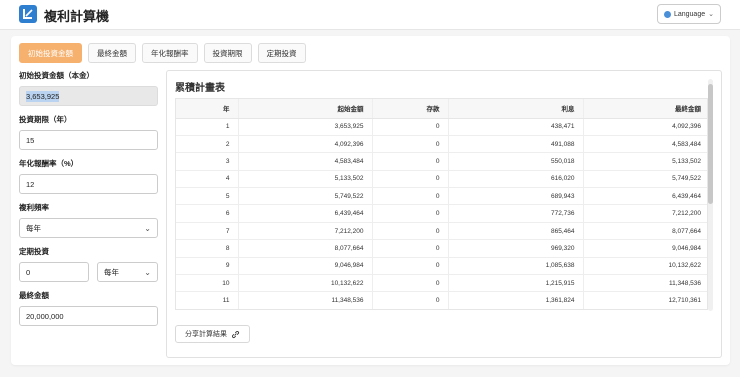 This screenshot has height=377, width=740. Describe the element at coordinates (515, 213) in the screenshot. I see `table-cell: 772,736` at that location.